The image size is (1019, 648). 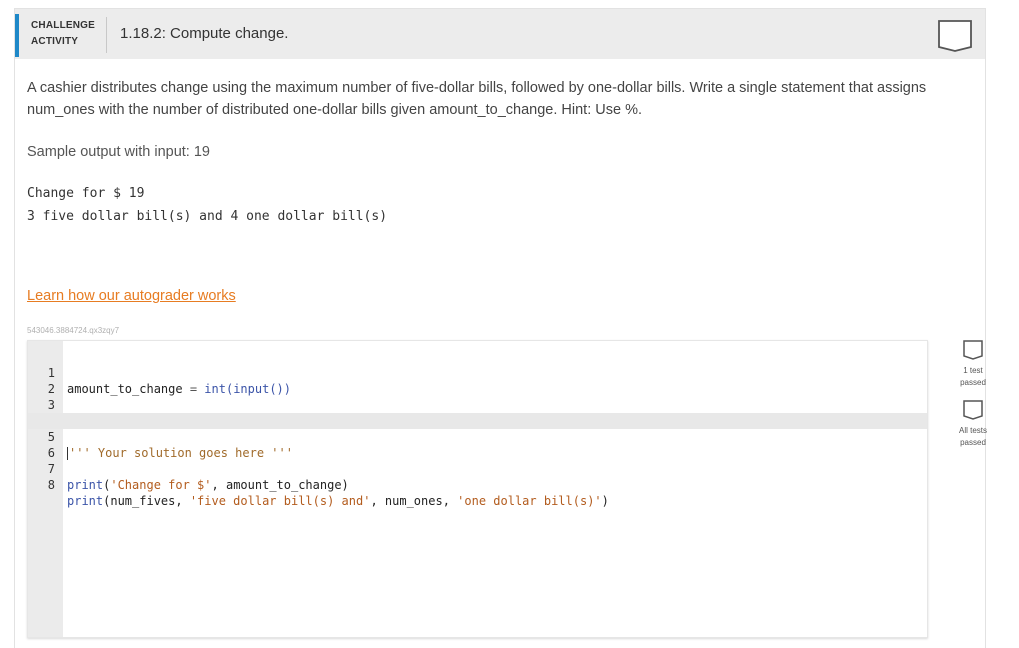 I want to click on autograder-help-link: Learn how our autograder works, so click(x=131, y=296).